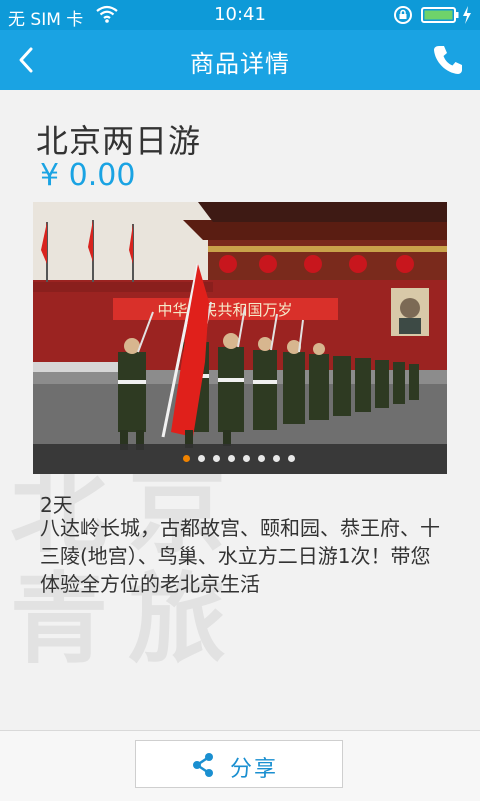 The image size is (480, 801). I want to click on bottom-bar: 分享, so click(240, 765).